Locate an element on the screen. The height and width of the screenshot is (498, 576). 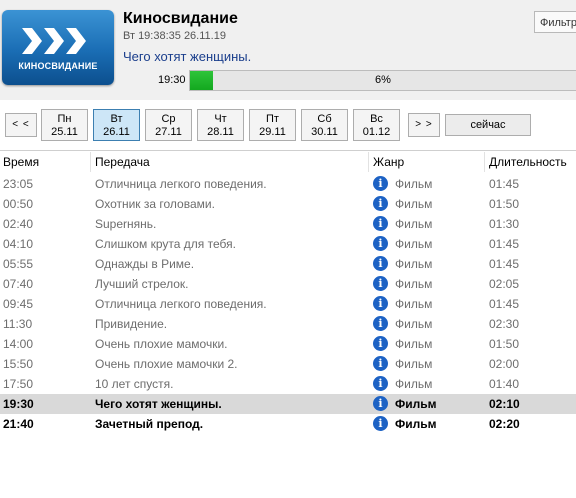
cell-program: Слишком крута для тебя. is located at coordinates (165, 244).